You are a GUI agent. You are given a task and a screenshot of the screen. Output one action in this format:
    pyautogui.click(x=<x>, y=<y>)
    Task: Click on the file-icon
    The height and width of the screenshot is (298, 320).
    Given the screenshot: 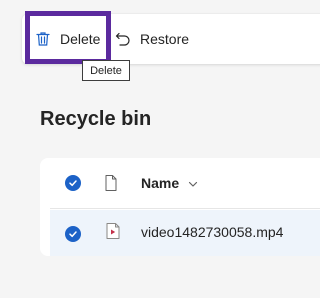 What is the action you would take?
    pyautogui.click(x=111, y=183)
    